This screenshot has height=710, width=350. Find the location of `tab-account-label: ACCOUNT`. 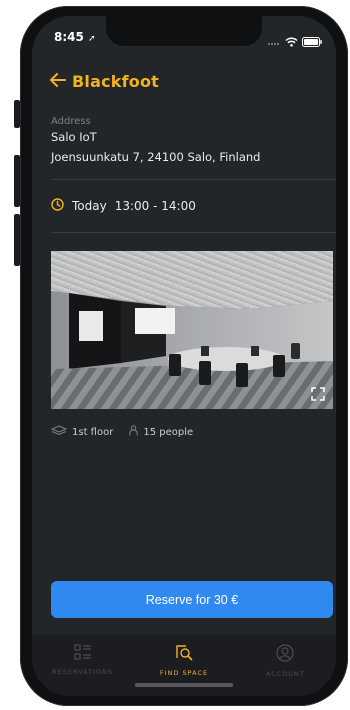

tab-account-label: ACCOUNT is located at coordinates (285, 674).